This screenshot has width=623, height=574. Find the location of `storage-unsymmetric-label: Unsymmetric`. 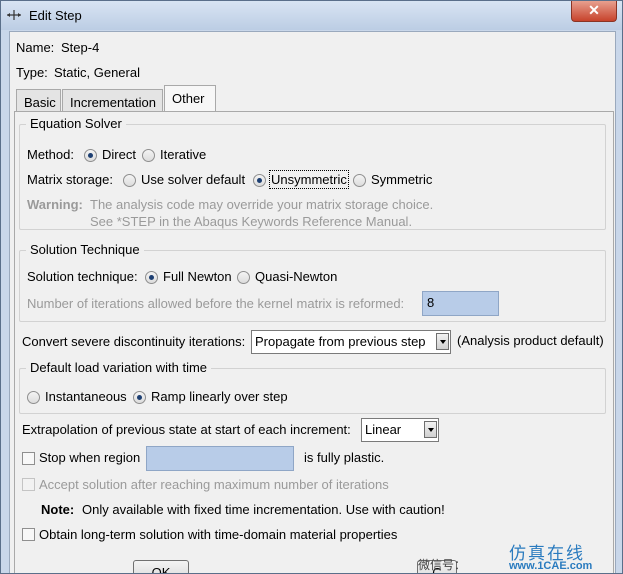

storage-unsymmetric-label: Unsymmetric is located at coordinates (309, 179).